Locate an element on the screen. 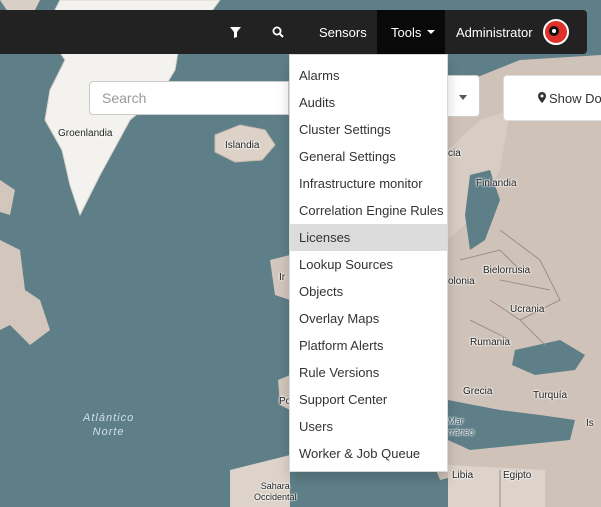  menu-item-overlay-maps: Overlay Maps is located at coordinates (368, 318).